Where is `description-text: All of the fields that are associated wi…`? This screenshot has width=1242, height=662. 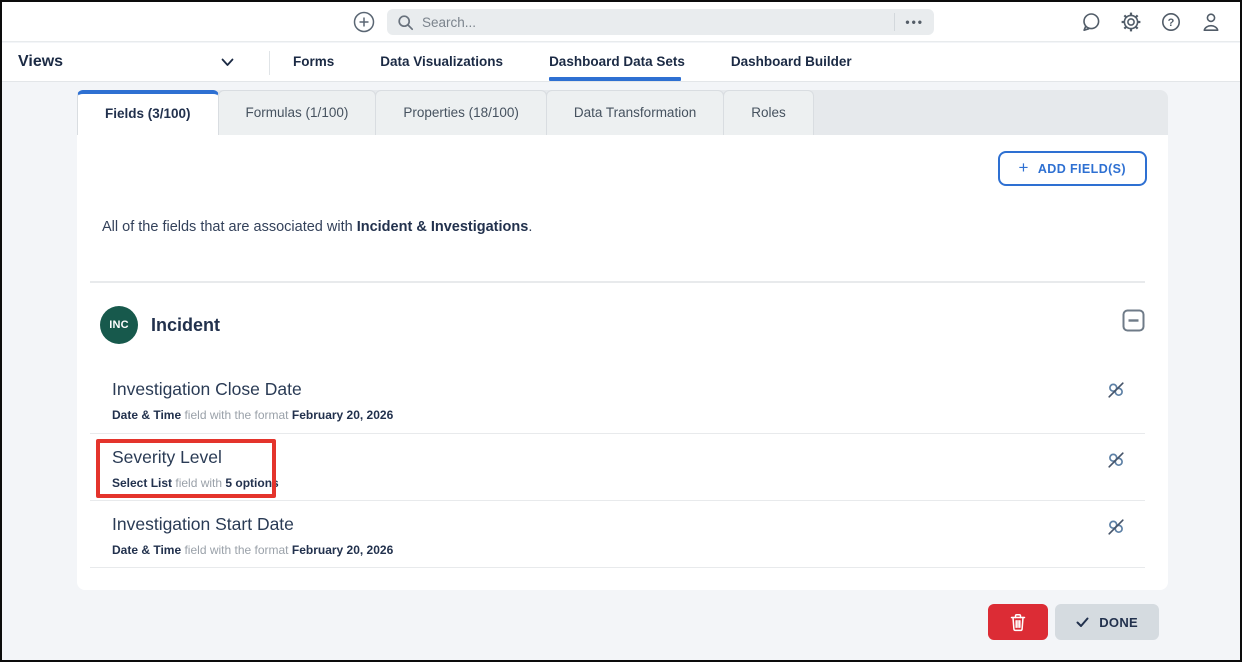
description-text: All of the fields that are associated wi… is located at coordinates (229, 227).